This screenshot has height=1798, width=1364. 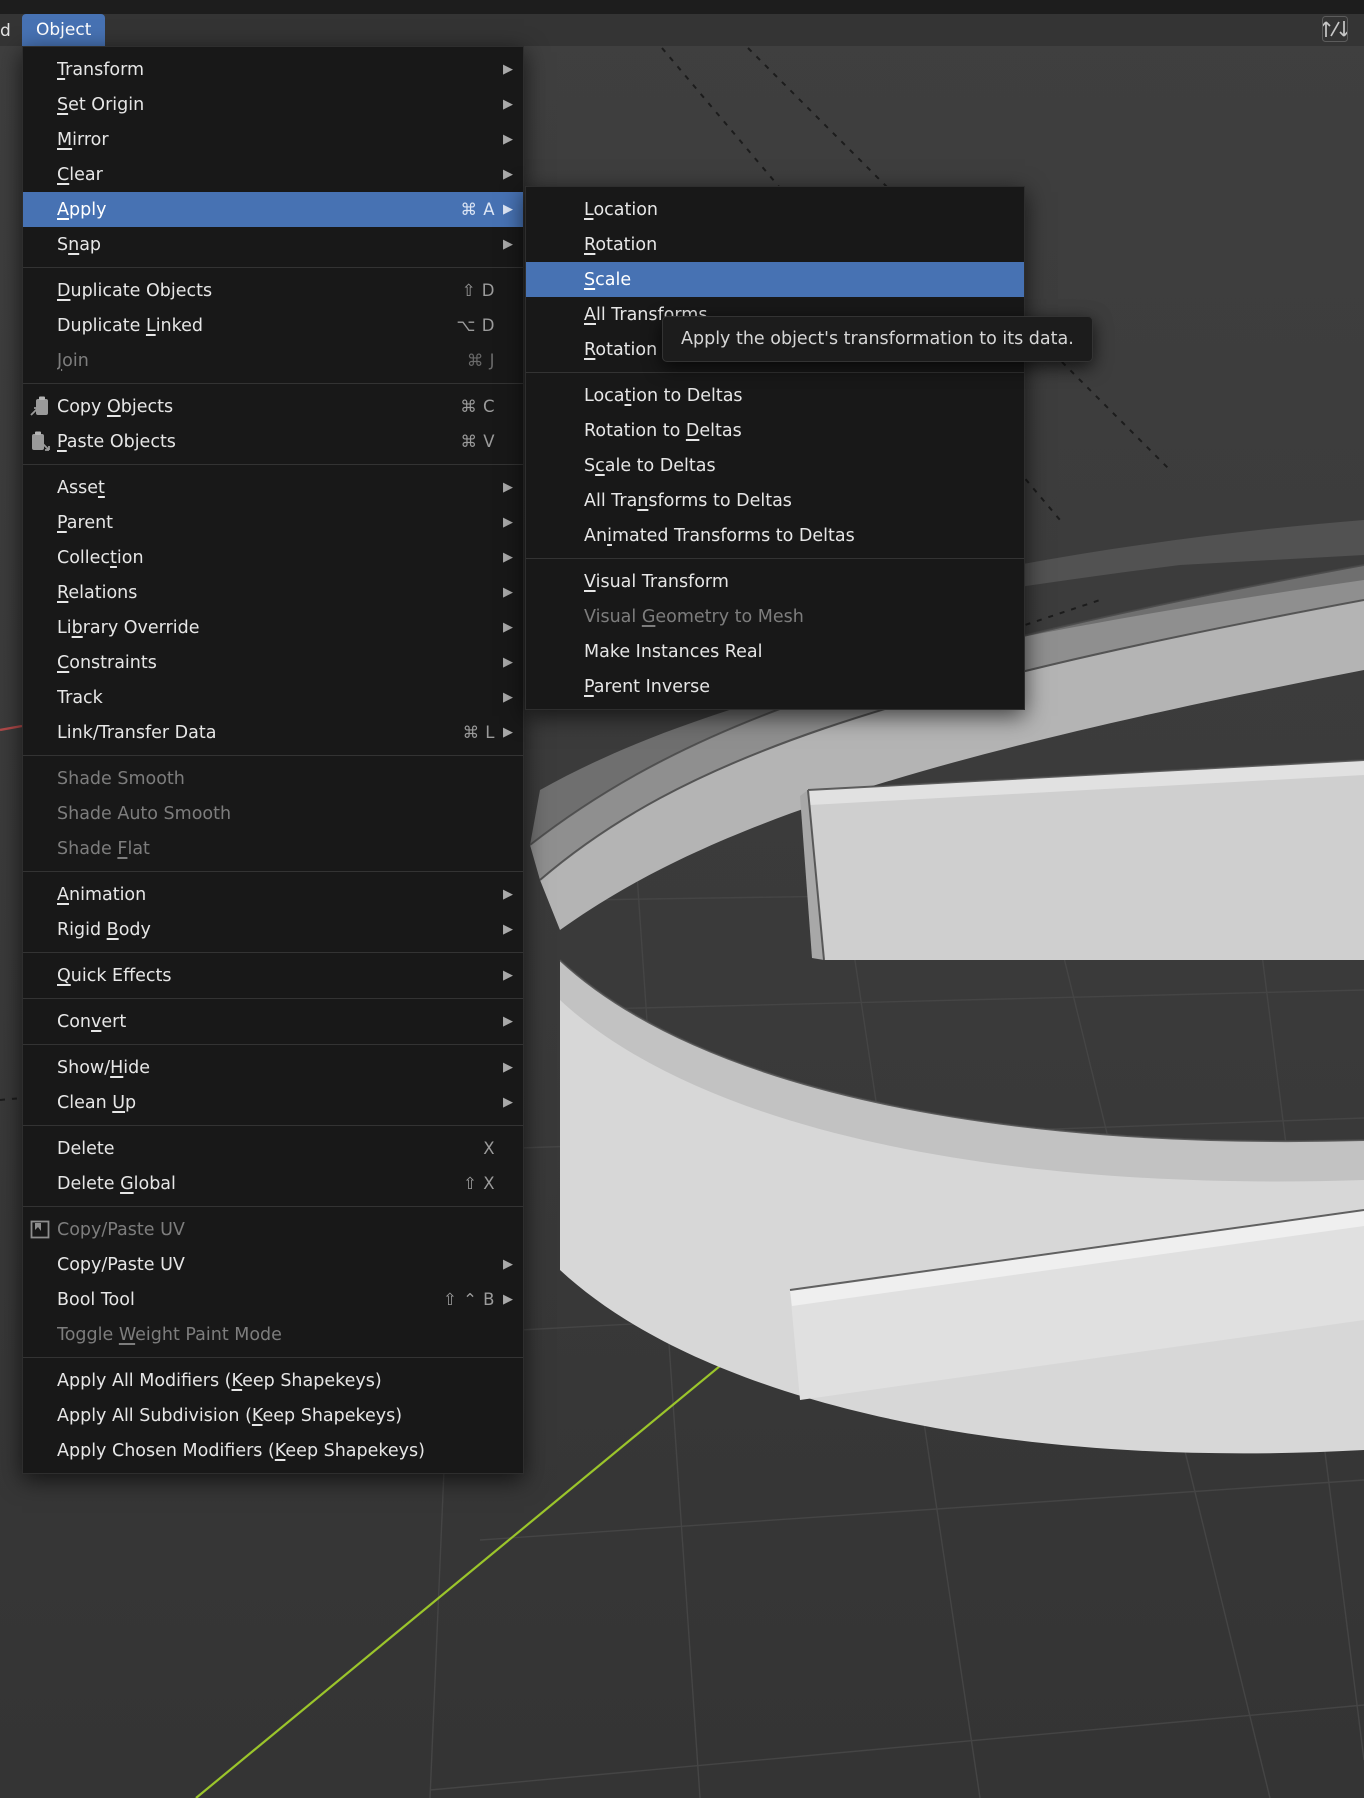 I want to click on menu-item-shortcut: ⌘ L, so click(x=478, y=732).